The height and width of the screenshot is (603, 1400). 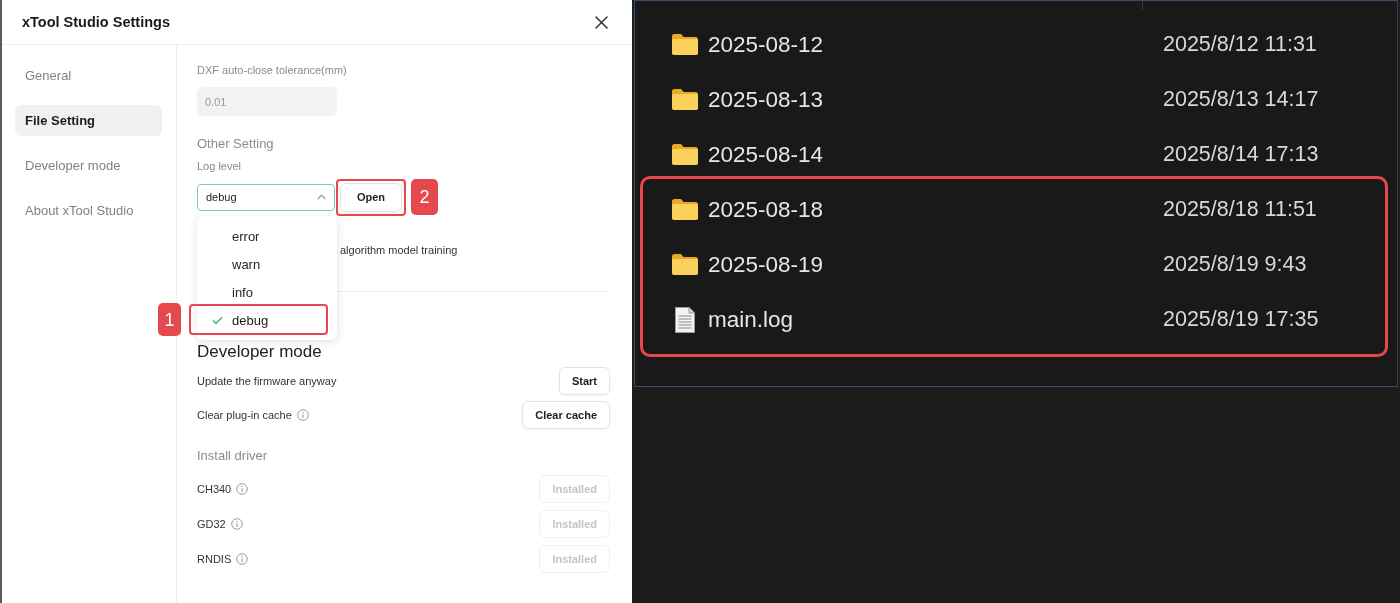 I want to click on chevron-up-icon, so click(x=321, y=197).